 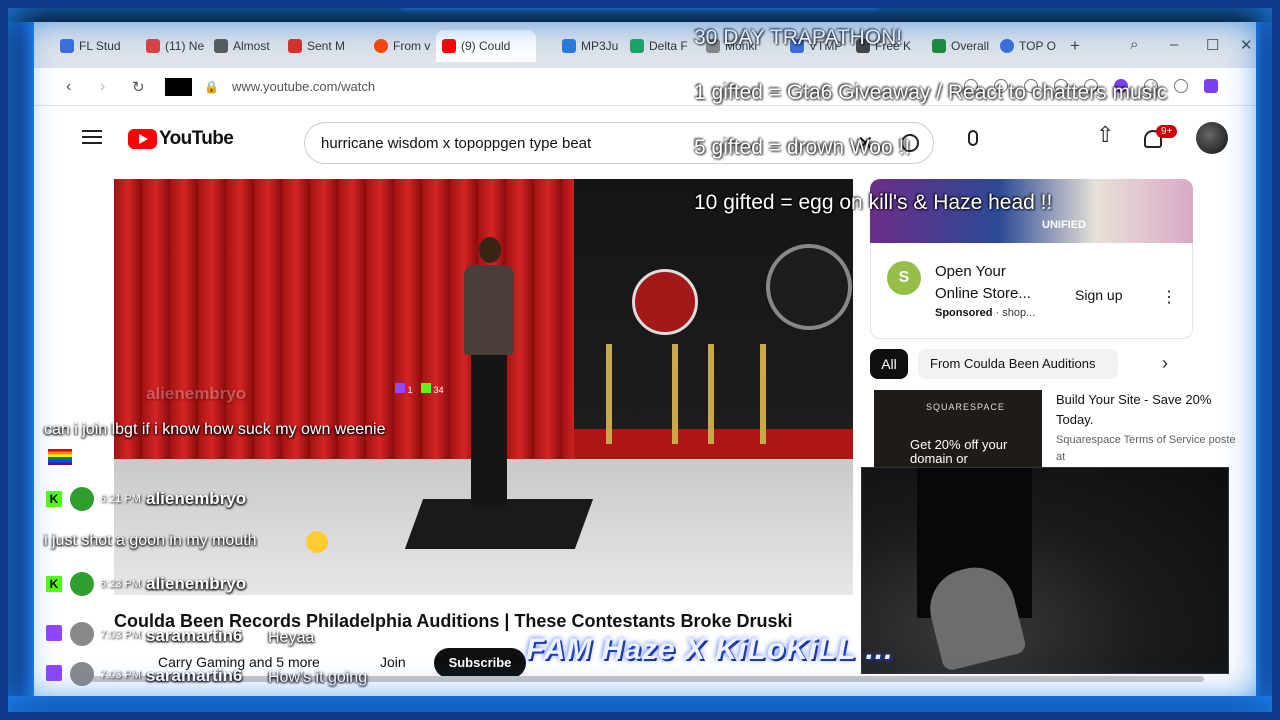 I want to click on microphone-icon, so click(x=973, y=138).